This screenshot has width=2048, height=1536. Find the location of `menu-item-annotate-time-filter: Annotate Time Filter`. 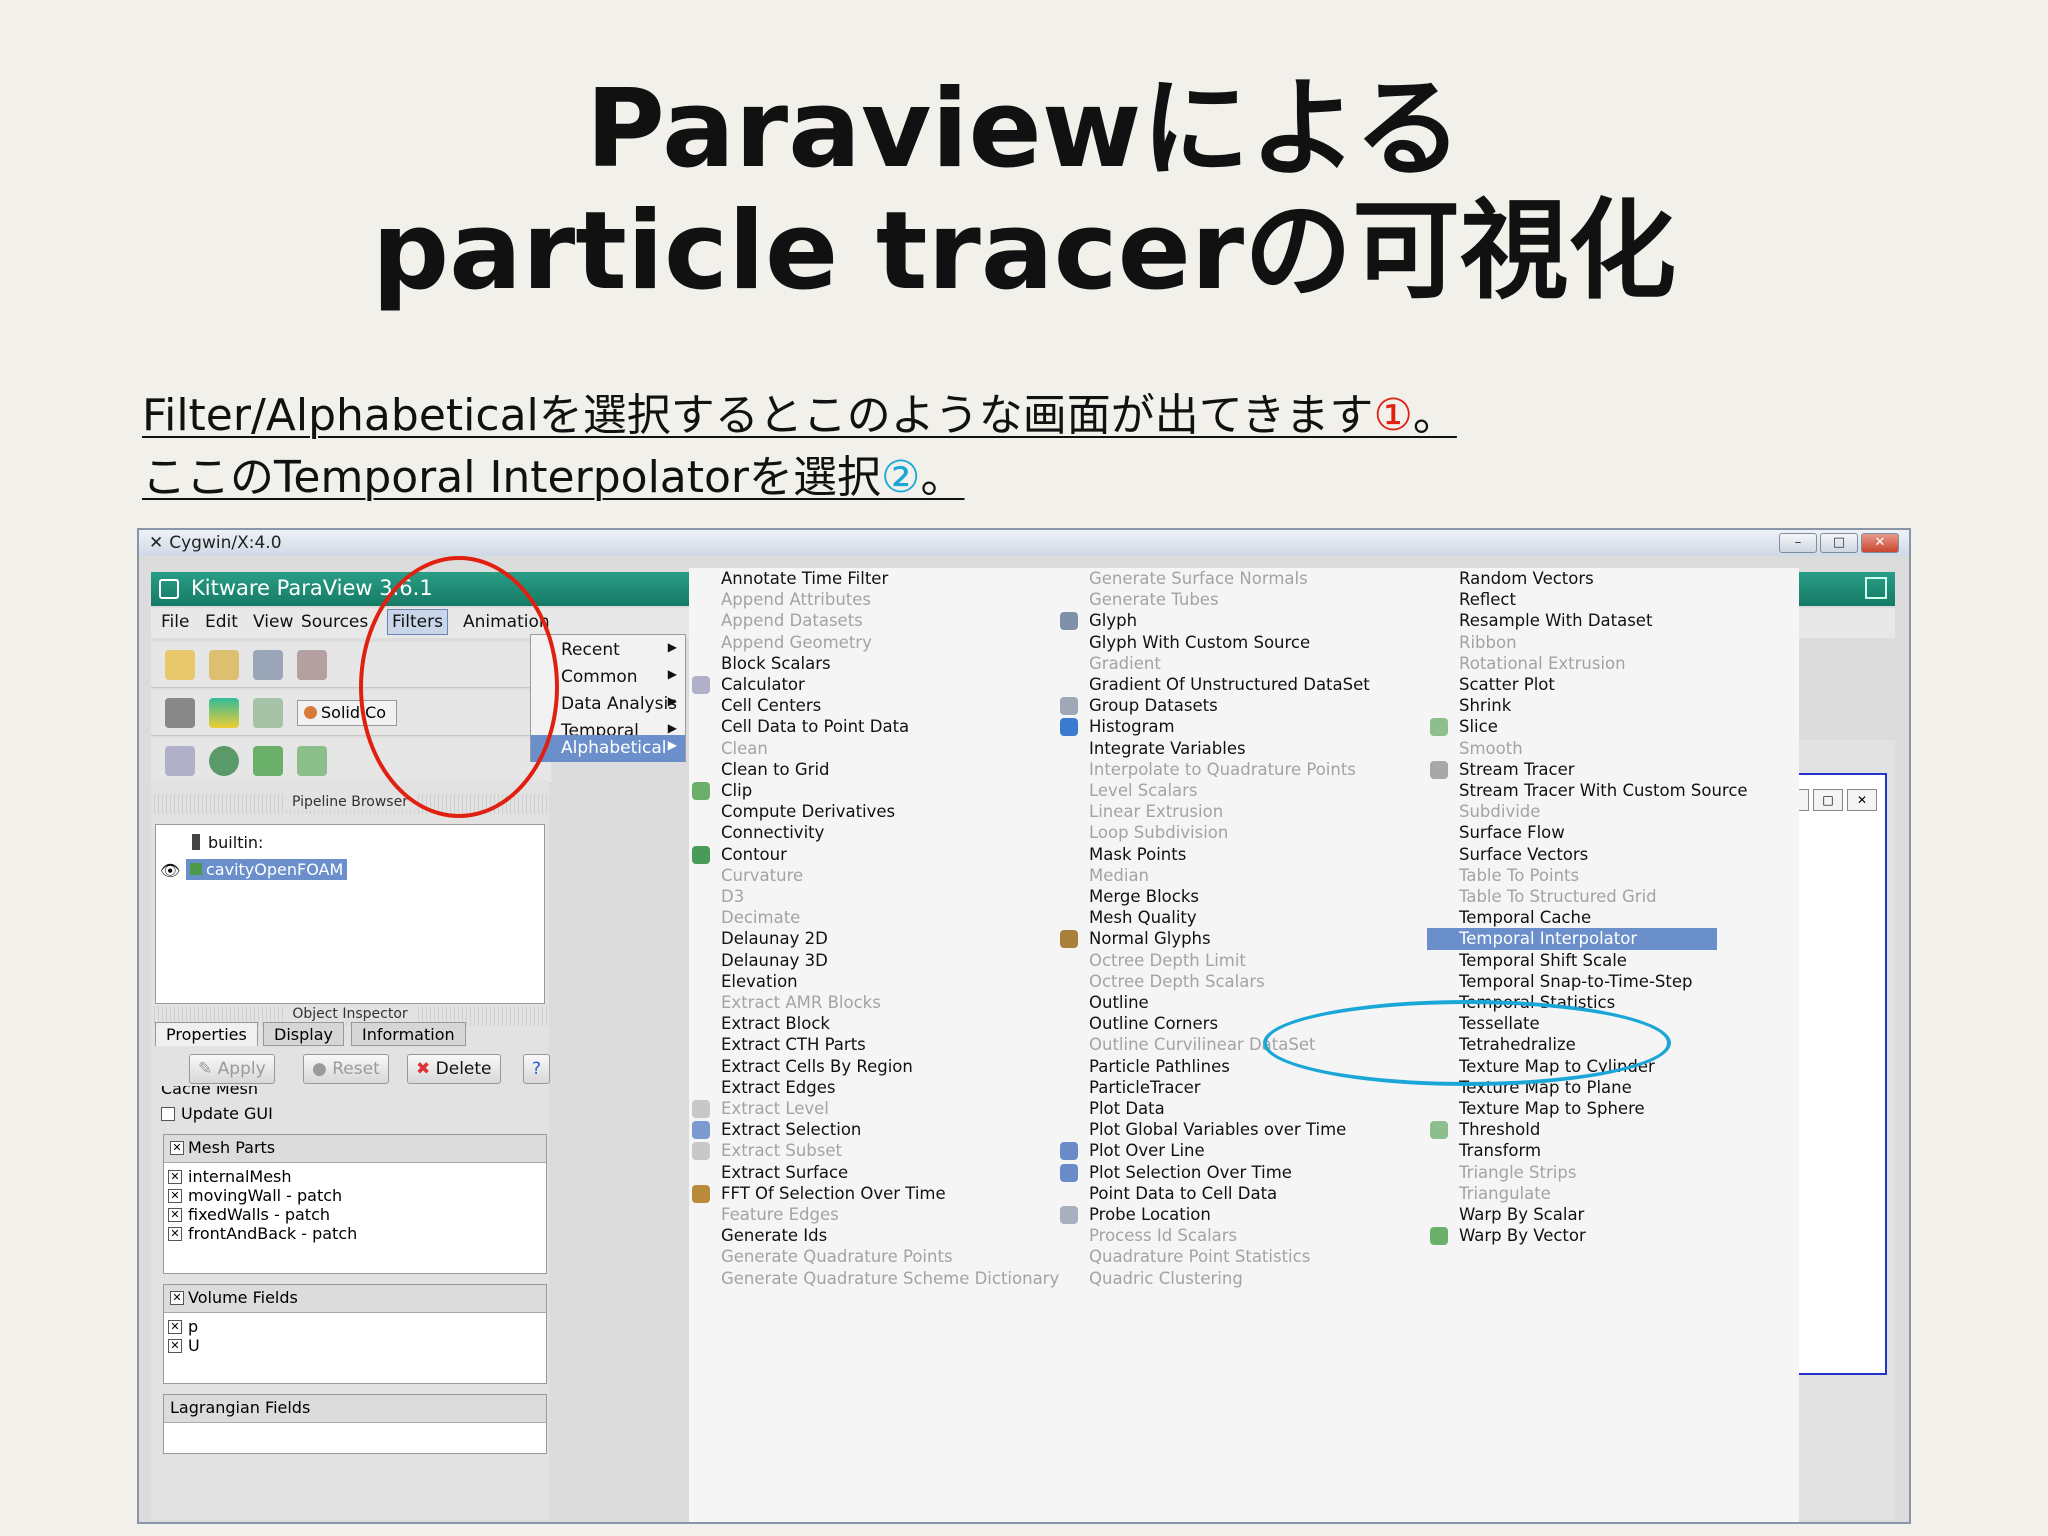

menu-item-annotate-time-filter: Annotate Time Filter is located at coordinates (905, 579).